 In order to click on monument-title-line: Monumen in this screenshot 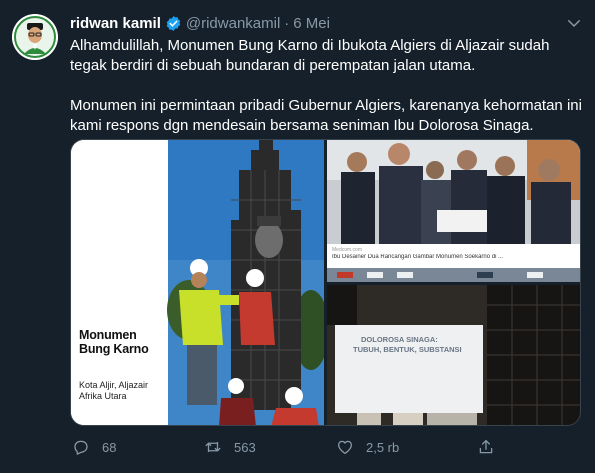, I will do `click(108, 335)`.